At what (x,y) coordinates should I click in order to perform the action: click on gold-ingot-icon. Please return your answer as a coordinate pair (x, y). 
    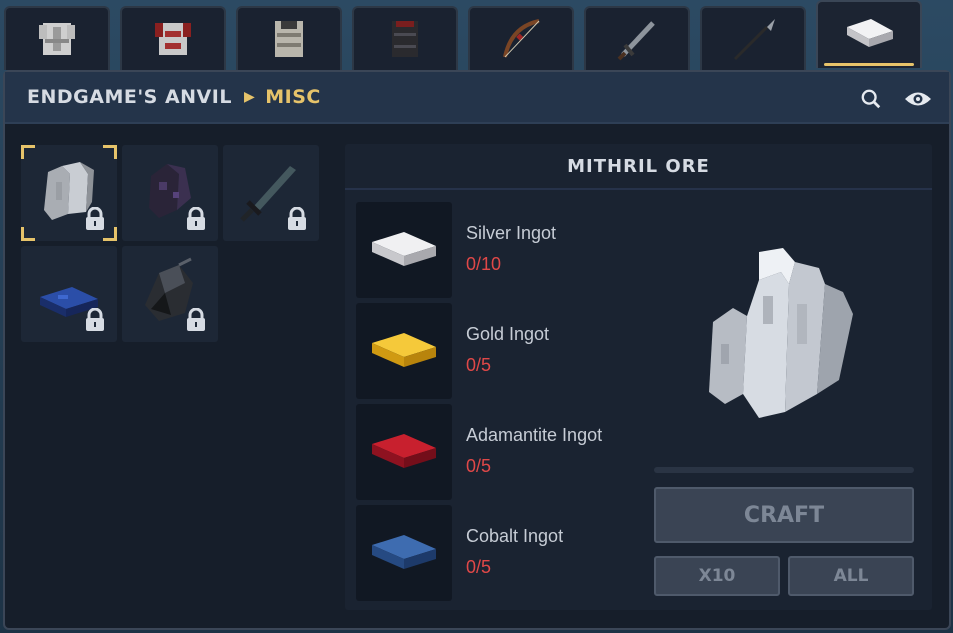
    Looking at the image, I should click on (404, 350).